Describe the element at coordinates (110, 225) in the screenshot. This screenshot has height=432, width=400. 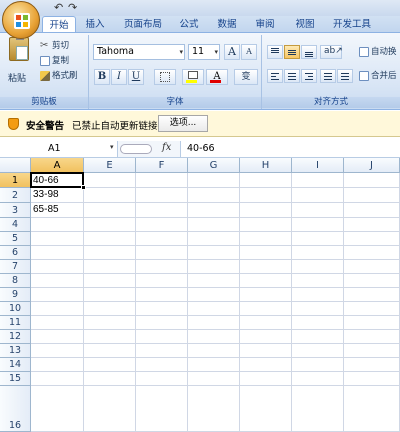
I see `cell-e4` at that location.